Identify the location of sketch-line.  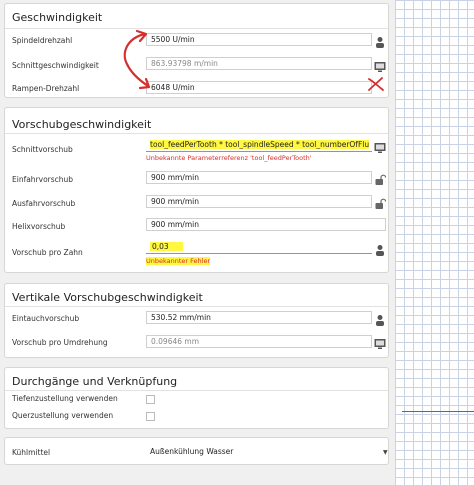
(438, 411).